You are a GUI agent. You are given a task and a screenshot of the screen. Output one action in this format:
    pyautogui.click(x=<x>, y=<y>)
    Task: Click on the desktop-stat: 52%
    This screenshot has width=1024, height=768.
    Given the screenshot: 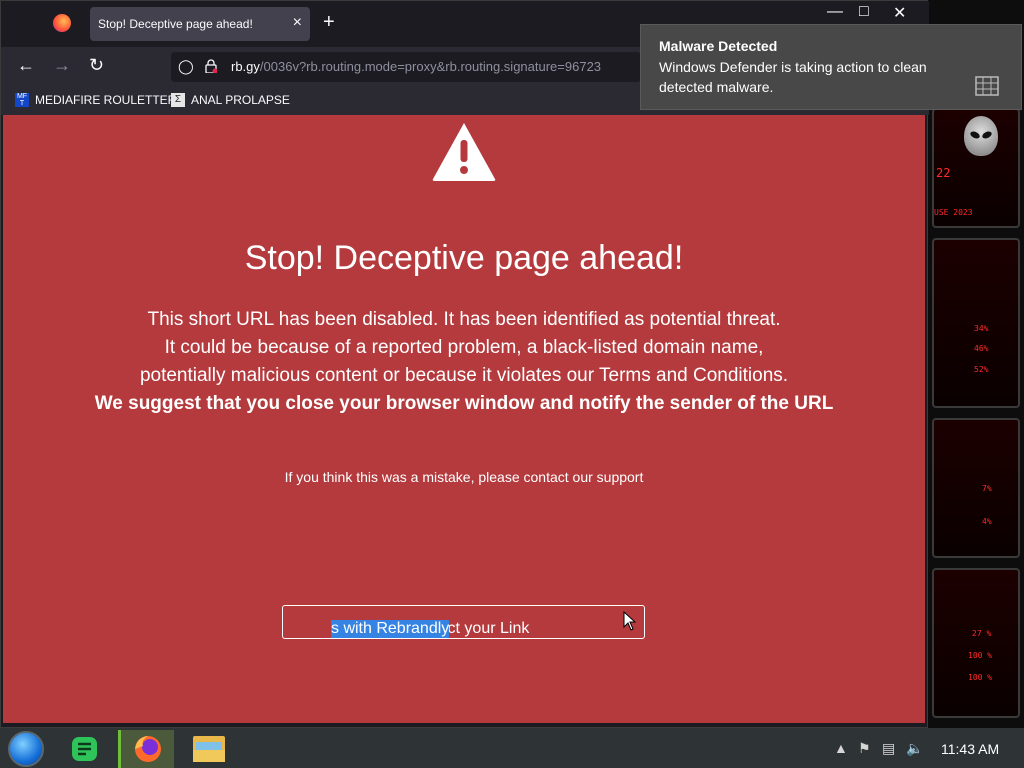 What is the action you would take?
    pyautogui.click(x=981, y=369)
    